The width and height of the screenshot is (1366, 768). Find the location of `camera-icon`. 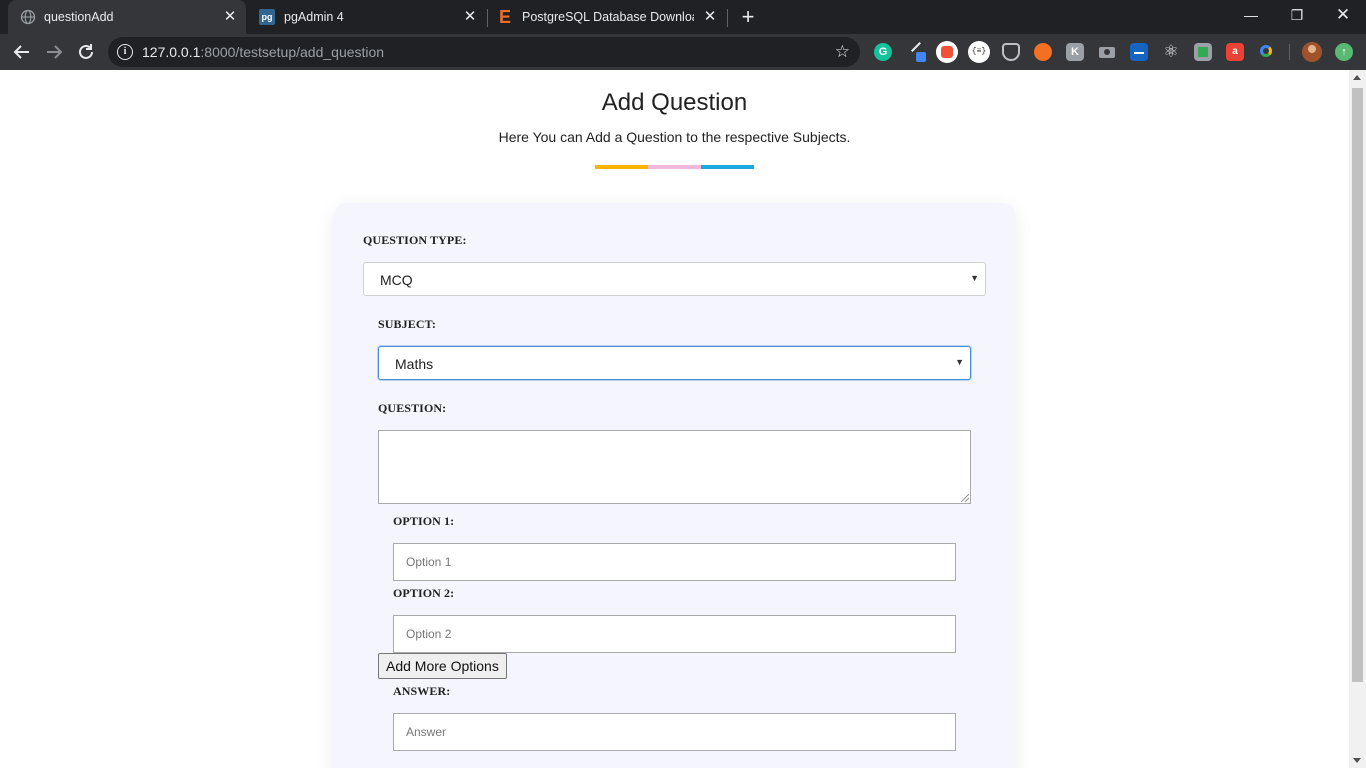

camera-icon is located at coordinates (1107, 52).